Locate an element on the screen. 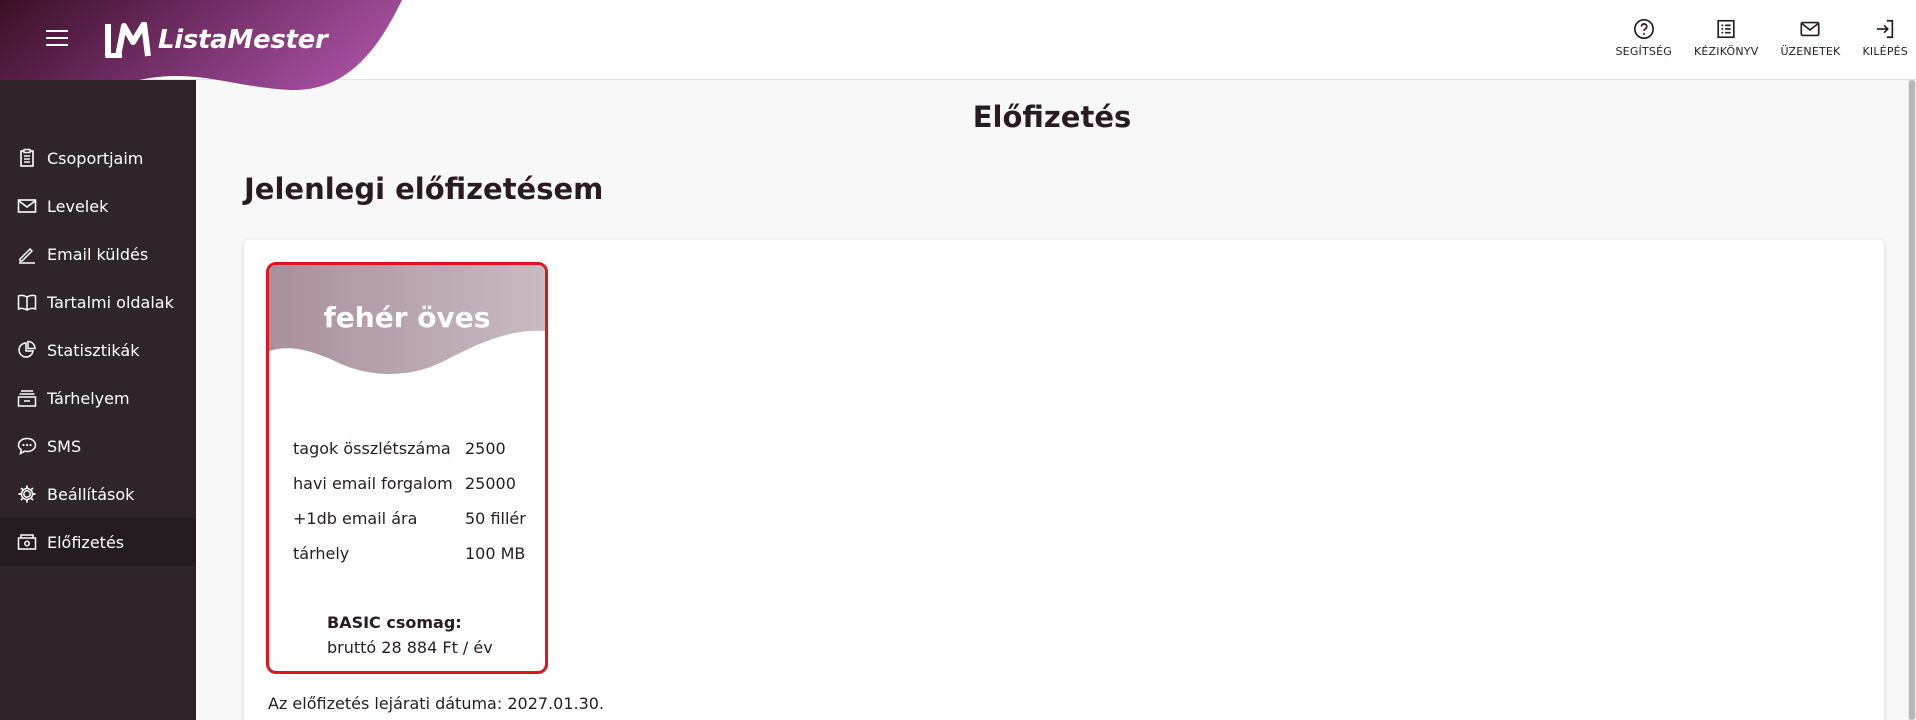  sidebar-item-subscription: Előfizetés is located at coordinates (98, 542).